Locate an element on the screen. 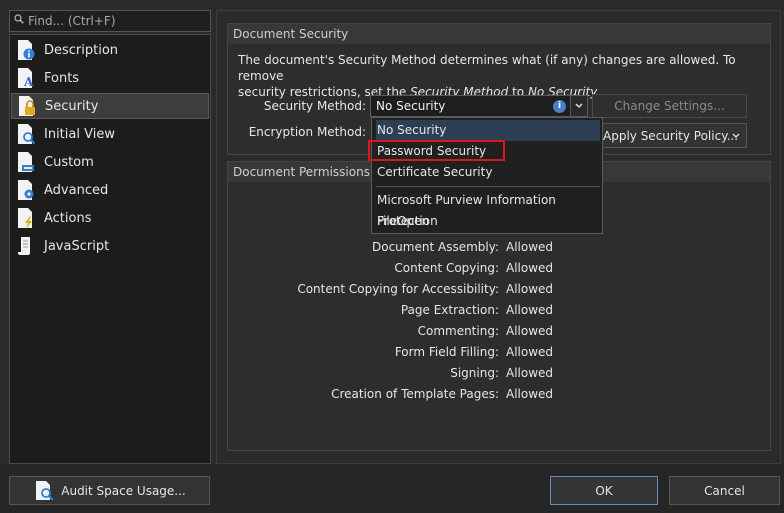 Image resolution: width=784 pixels, height=513 pixels. dropdown-option-microsoft-purview: Microsoft Purview Information Protection is located at coordinates (488, 209).